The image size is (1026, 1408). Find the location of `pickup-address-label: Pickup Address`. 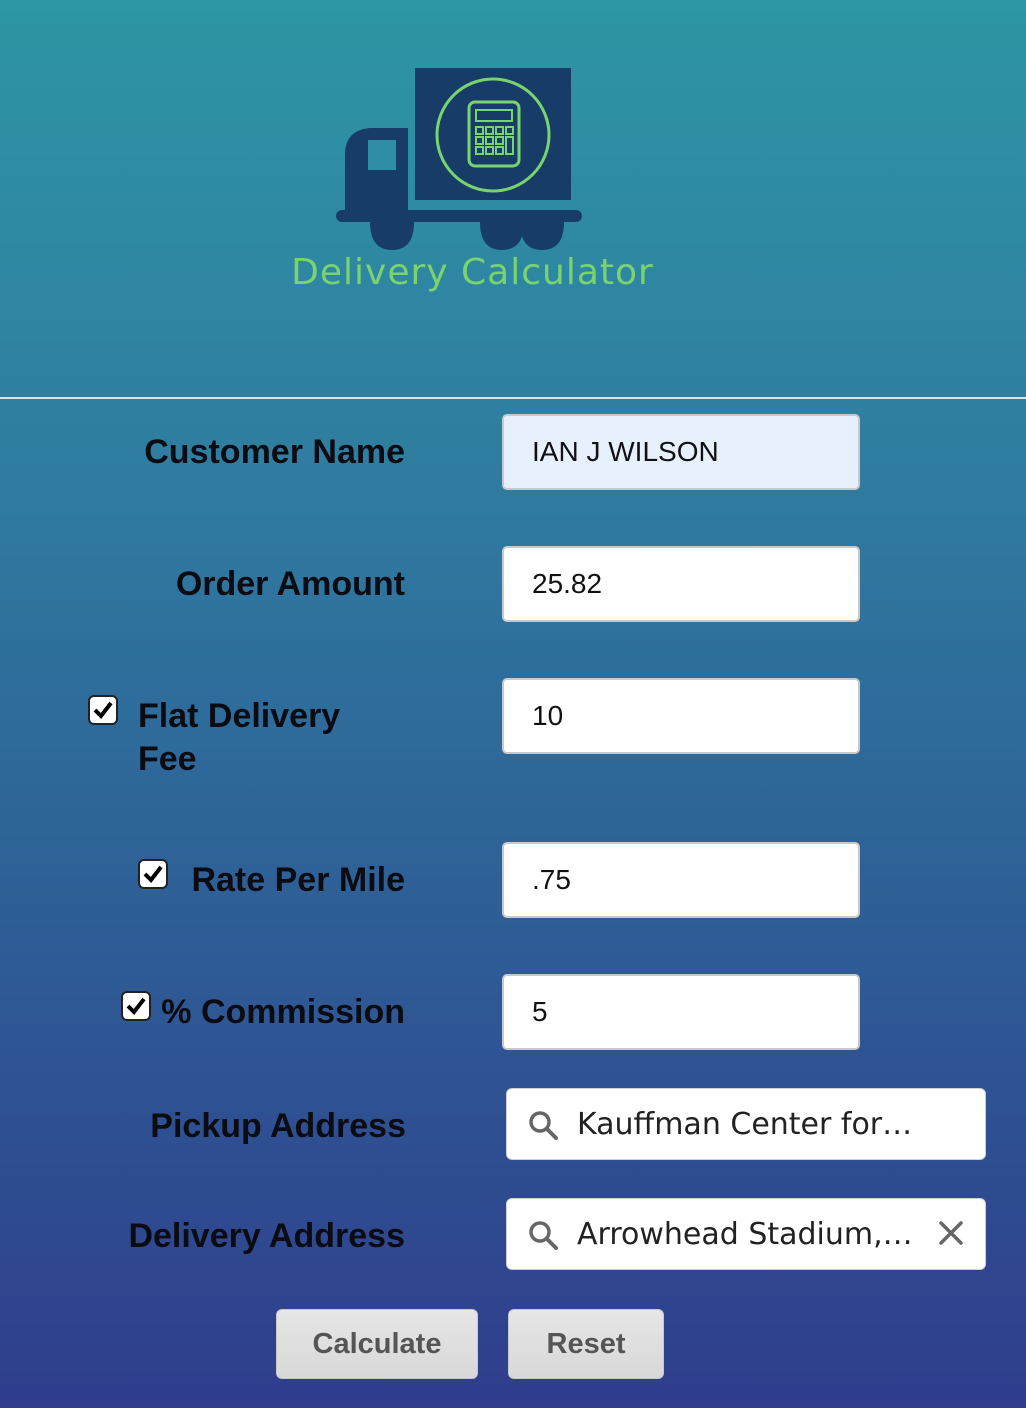

pickup-address-label: Pickup Address is located at coordinates (278, 1126).